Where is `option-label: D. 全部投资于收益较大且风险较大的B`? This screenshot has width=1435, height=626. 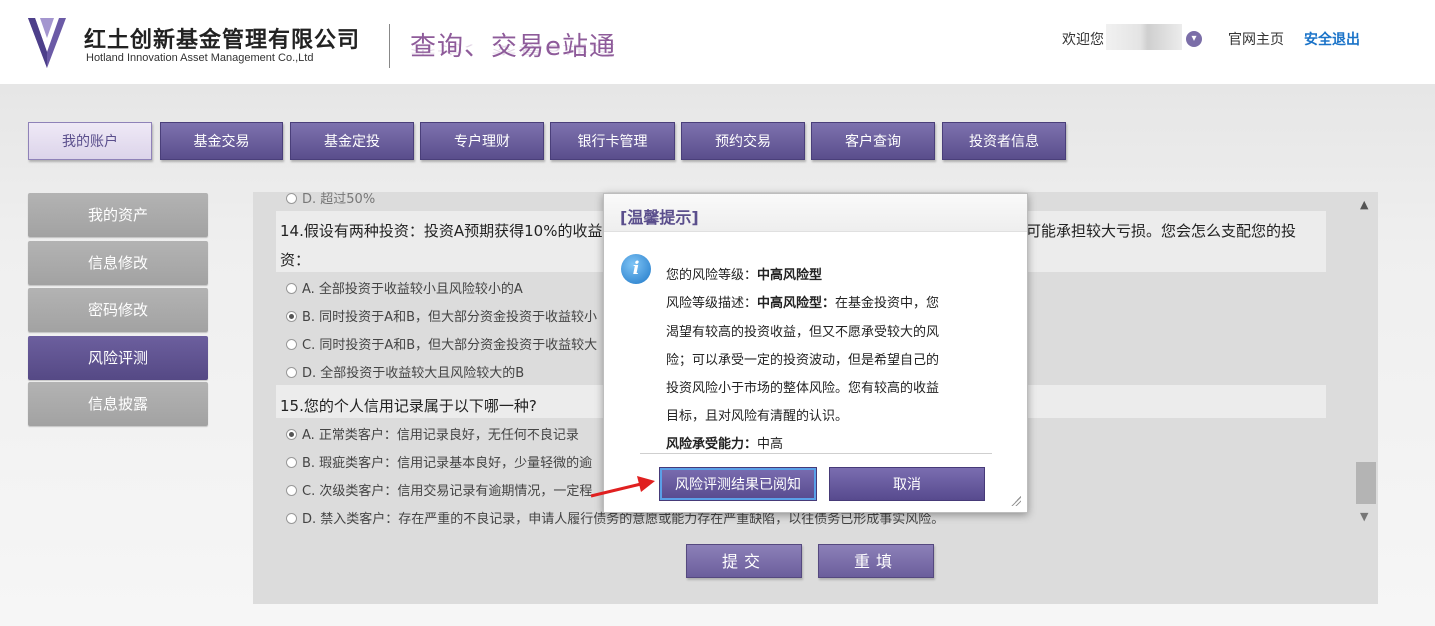
option-label: D. 全部投资于收益较大且风险较大的B is located at coordinates (413, 373).